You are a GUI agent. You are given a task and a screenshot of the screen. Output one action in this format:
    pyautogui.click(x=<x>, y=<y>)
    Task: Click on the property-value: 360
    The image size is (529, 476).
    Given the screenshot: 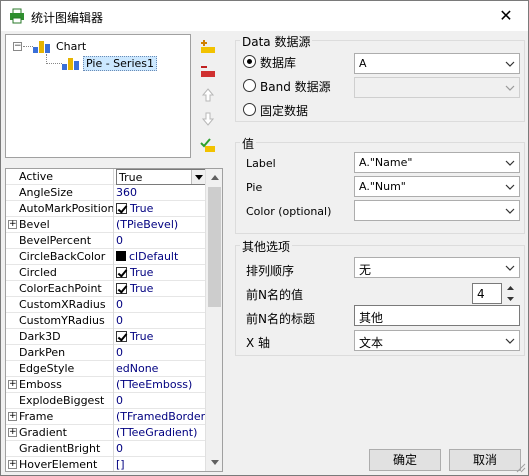 What is the action you would take?
    pyautogui.click(x=126, y=192)
    